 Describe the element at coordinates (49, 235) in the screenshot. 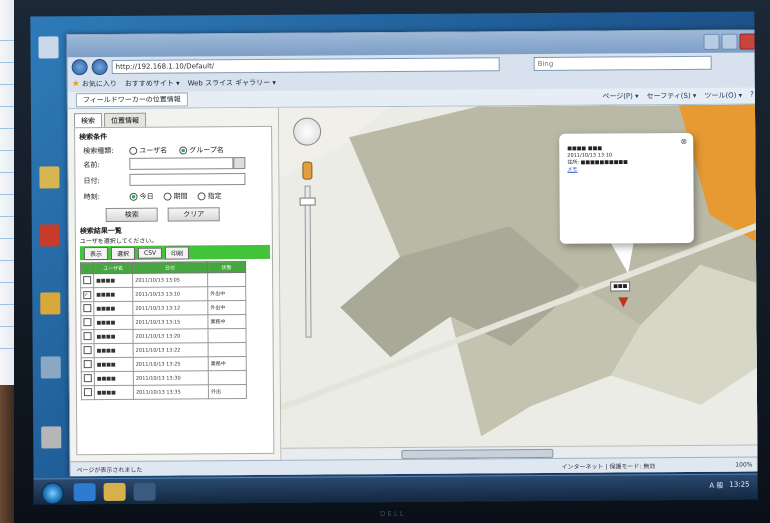

I see `desktop-icon-app` at that location.